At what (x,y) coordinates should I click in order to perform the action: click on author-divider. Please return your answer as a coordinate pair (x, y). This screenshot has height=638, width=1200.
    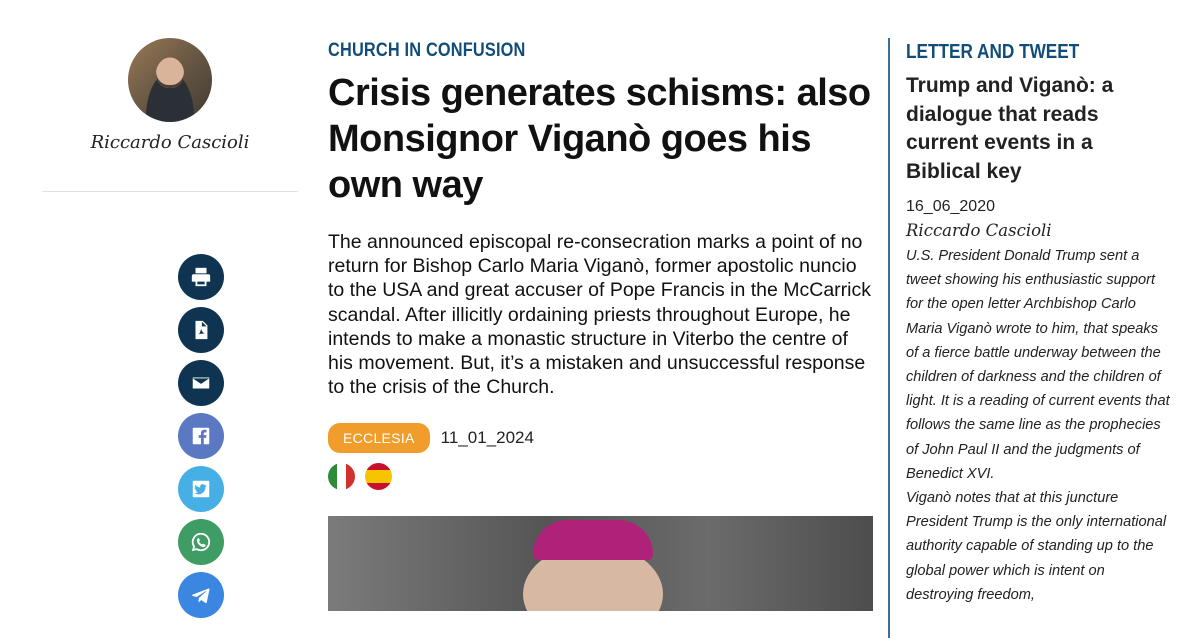
    Looking at the image, I should click on (170, 191).